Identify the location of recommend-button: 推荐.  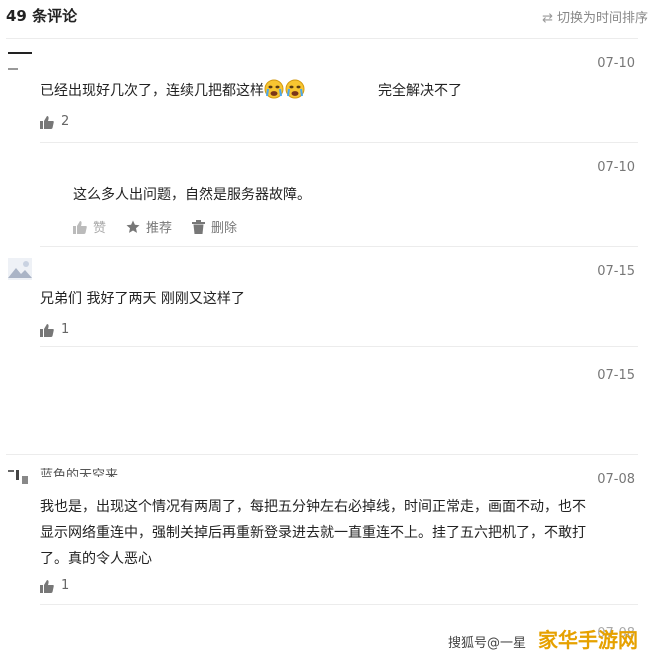
(149, 226).